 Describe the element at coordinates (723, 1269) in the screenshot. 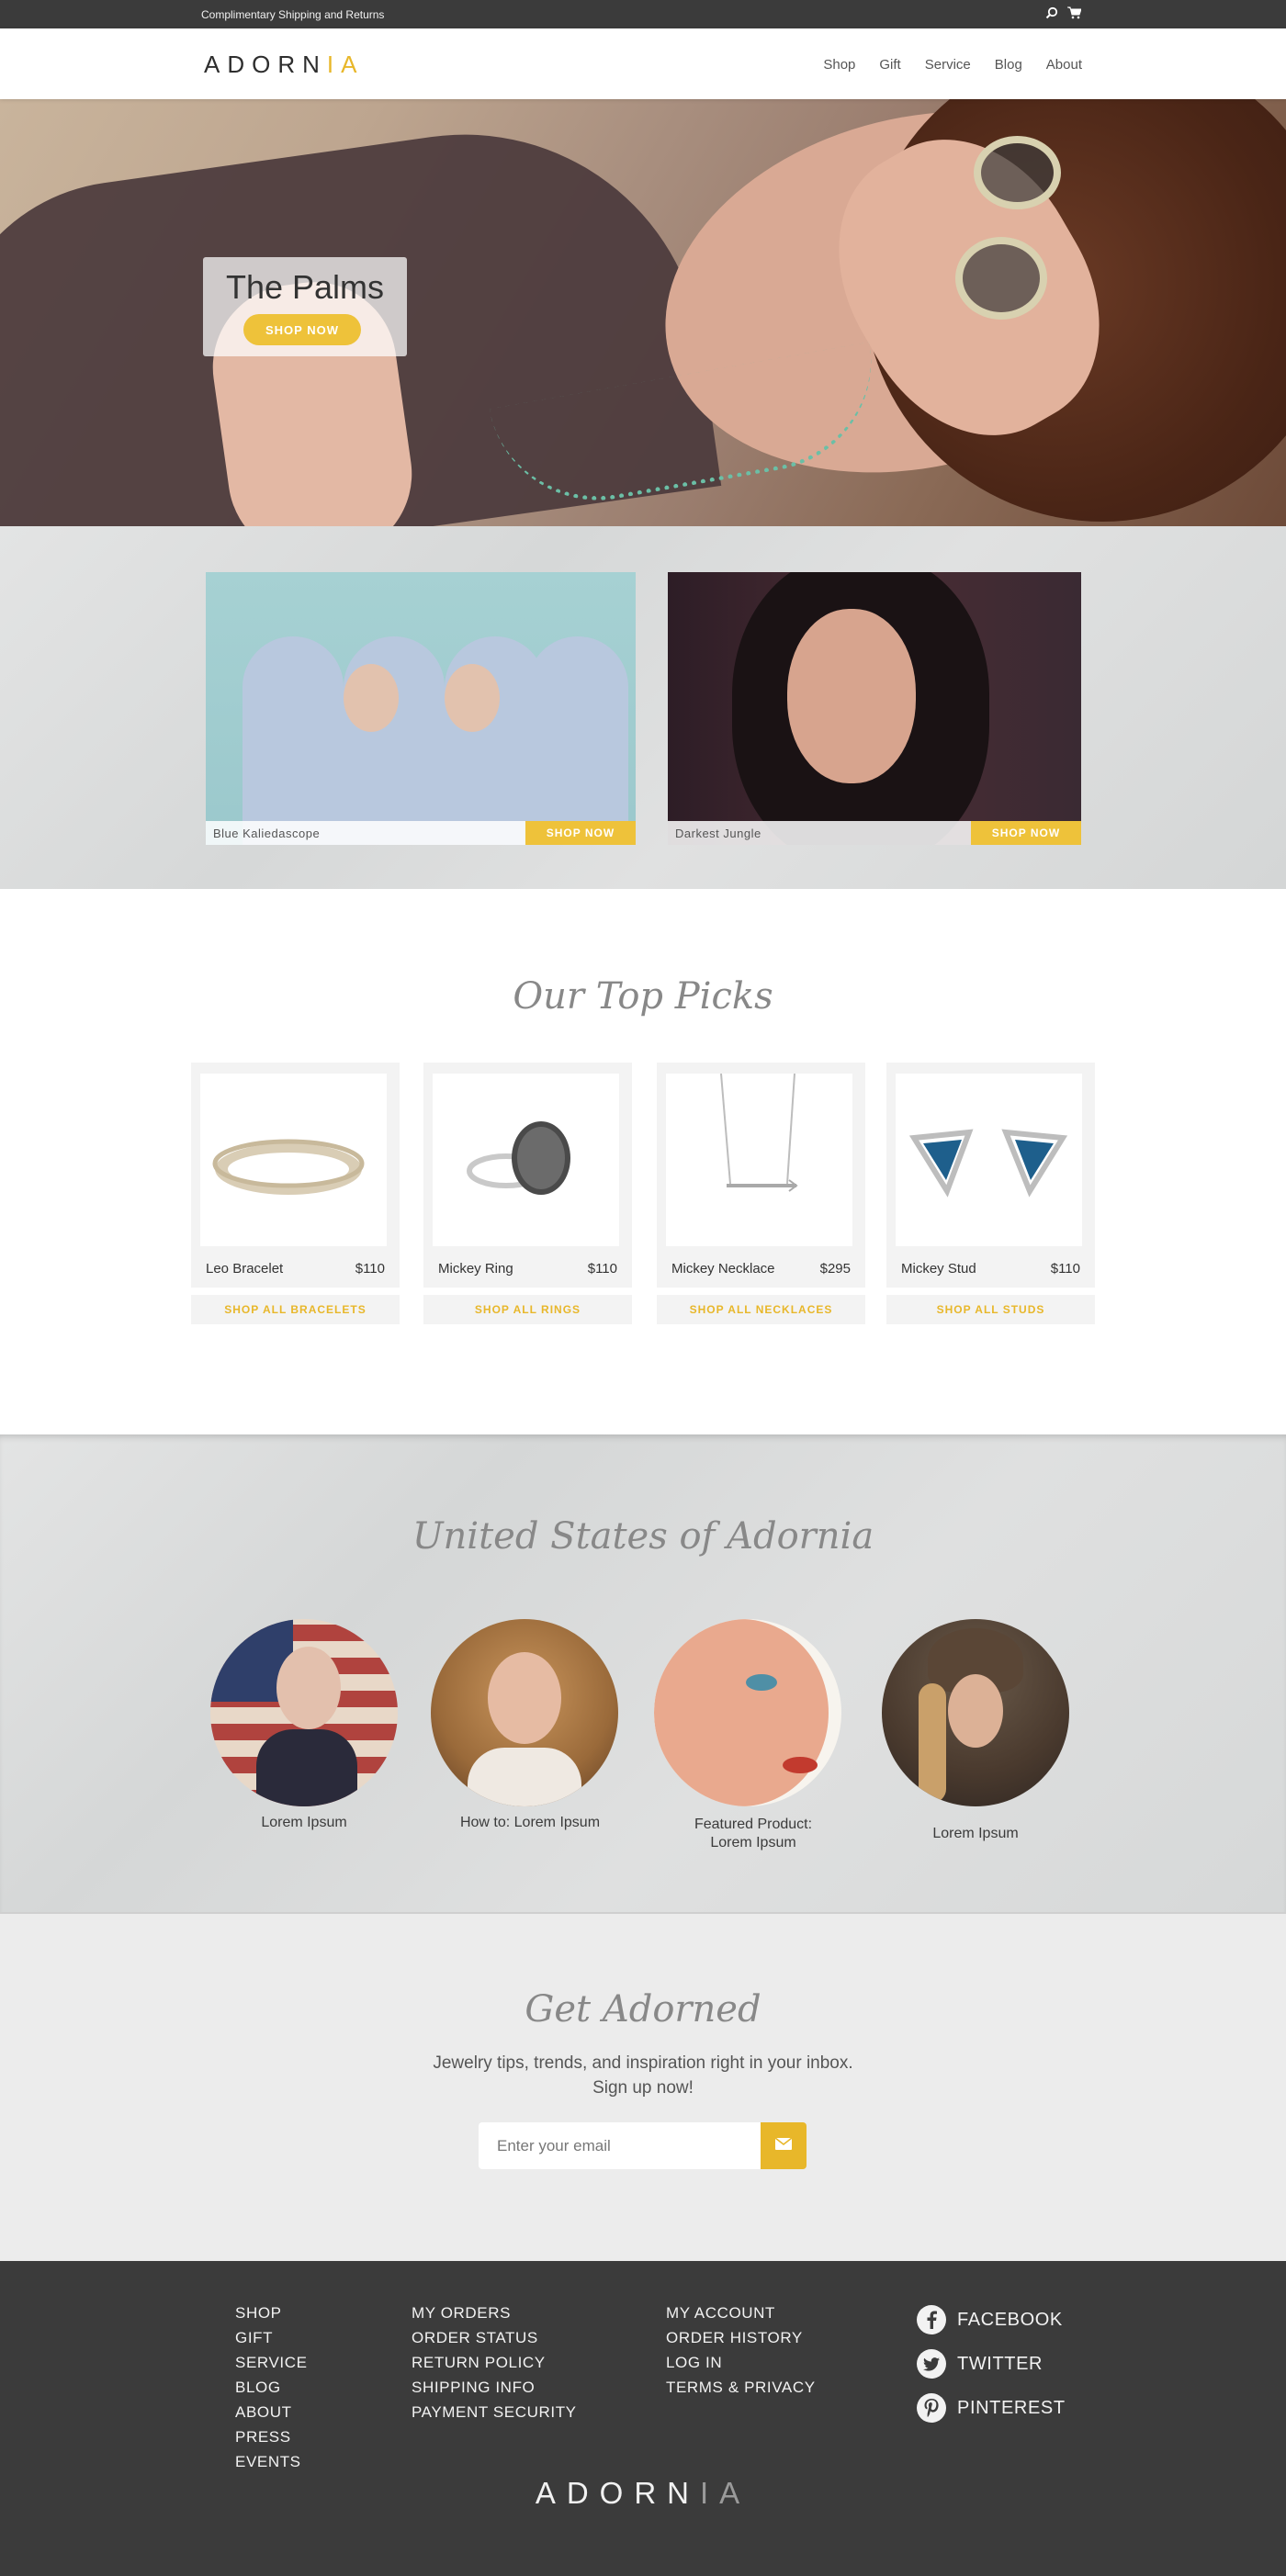

I see `product-name: Mickey Necklace` at that location.